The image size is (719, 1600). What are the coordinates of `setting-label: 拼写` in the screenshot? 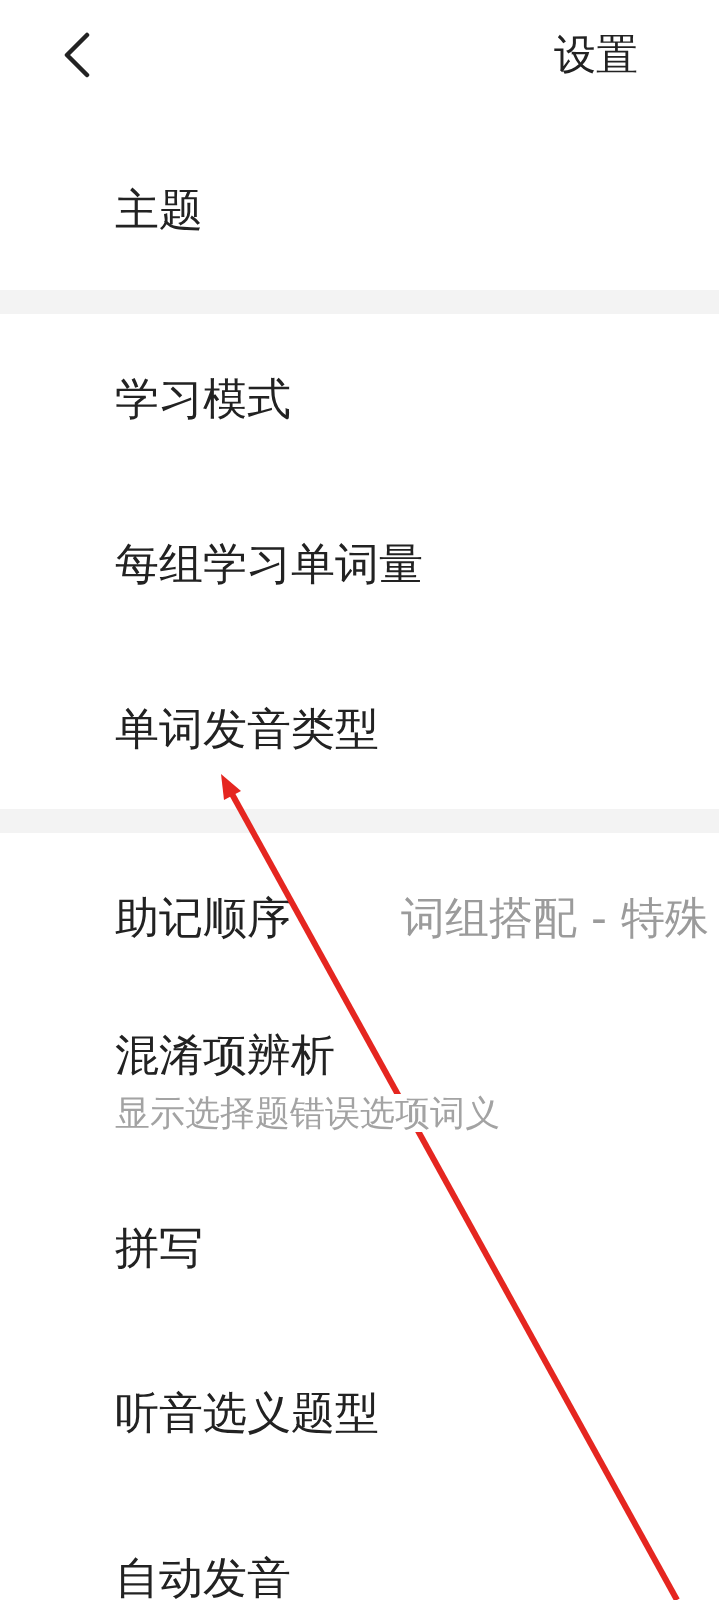 It's located at (159, 1247).